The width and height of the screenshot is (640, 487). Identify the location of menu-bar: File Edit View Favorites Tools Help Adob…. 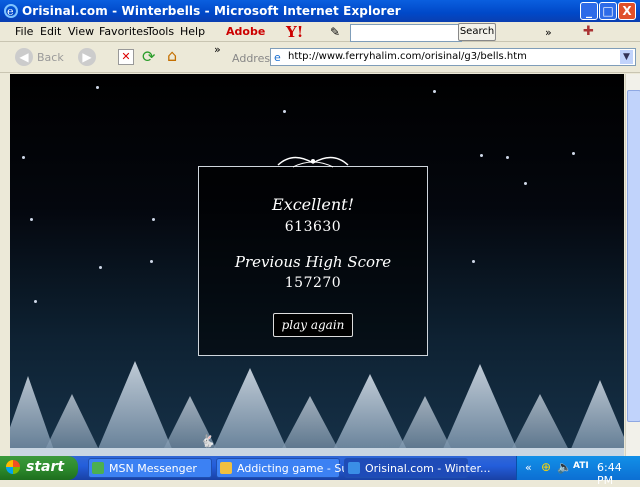
(320, 32).